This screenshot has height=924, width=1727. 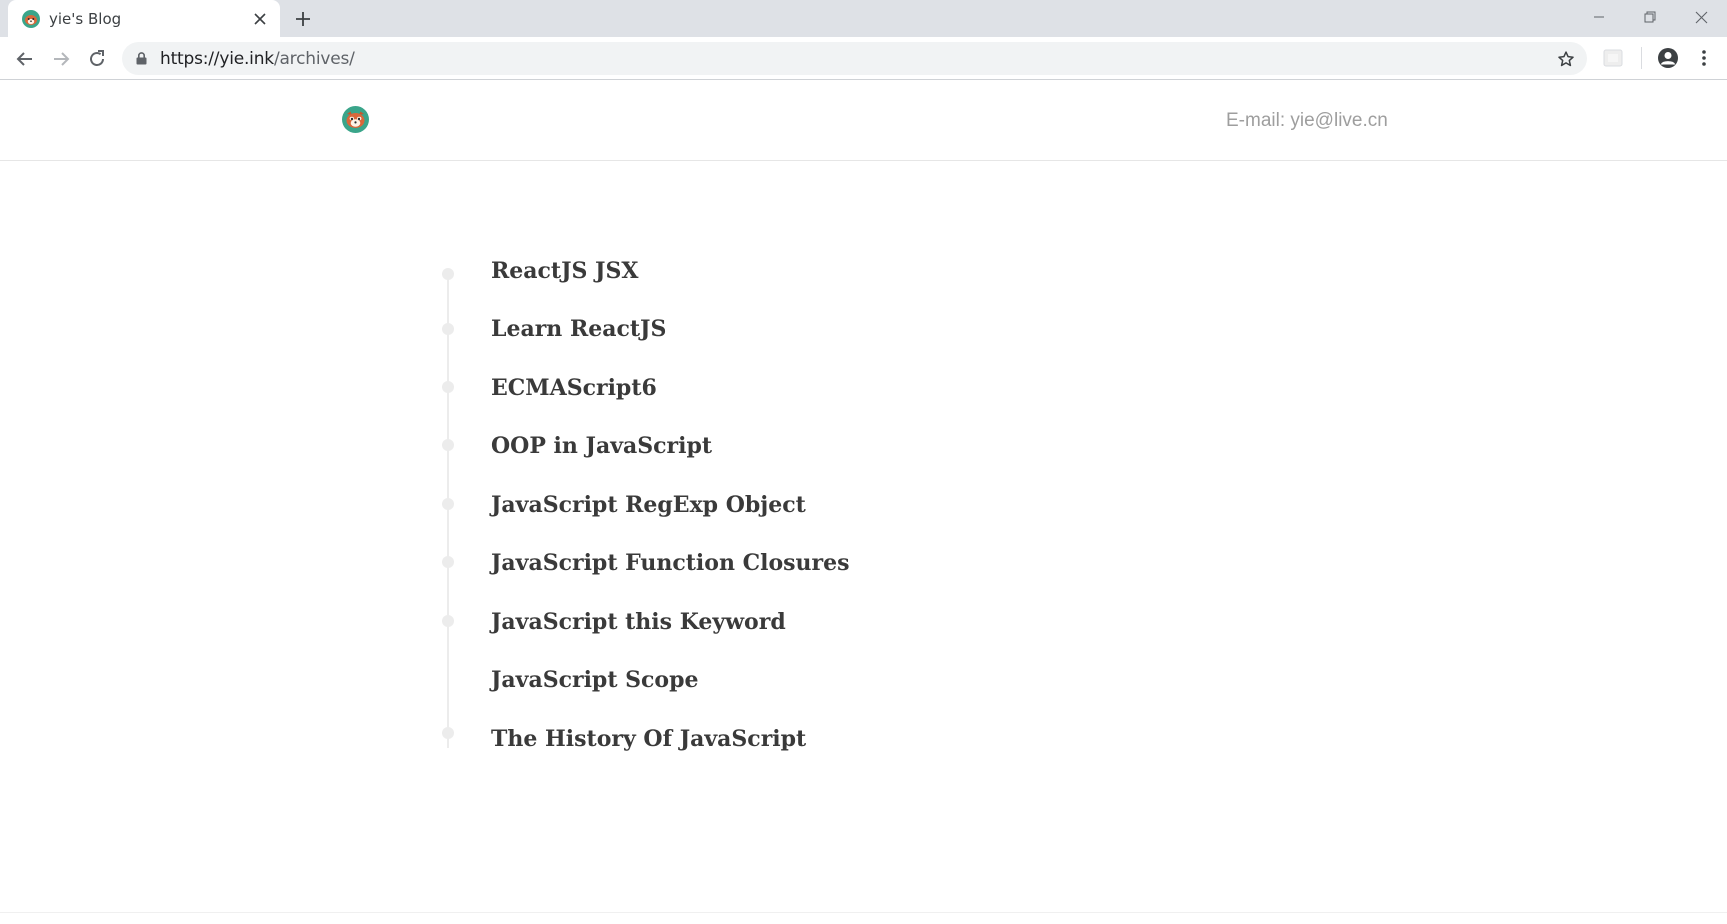 I want to click on account-circle-icon, so click(x=1668, y=58).